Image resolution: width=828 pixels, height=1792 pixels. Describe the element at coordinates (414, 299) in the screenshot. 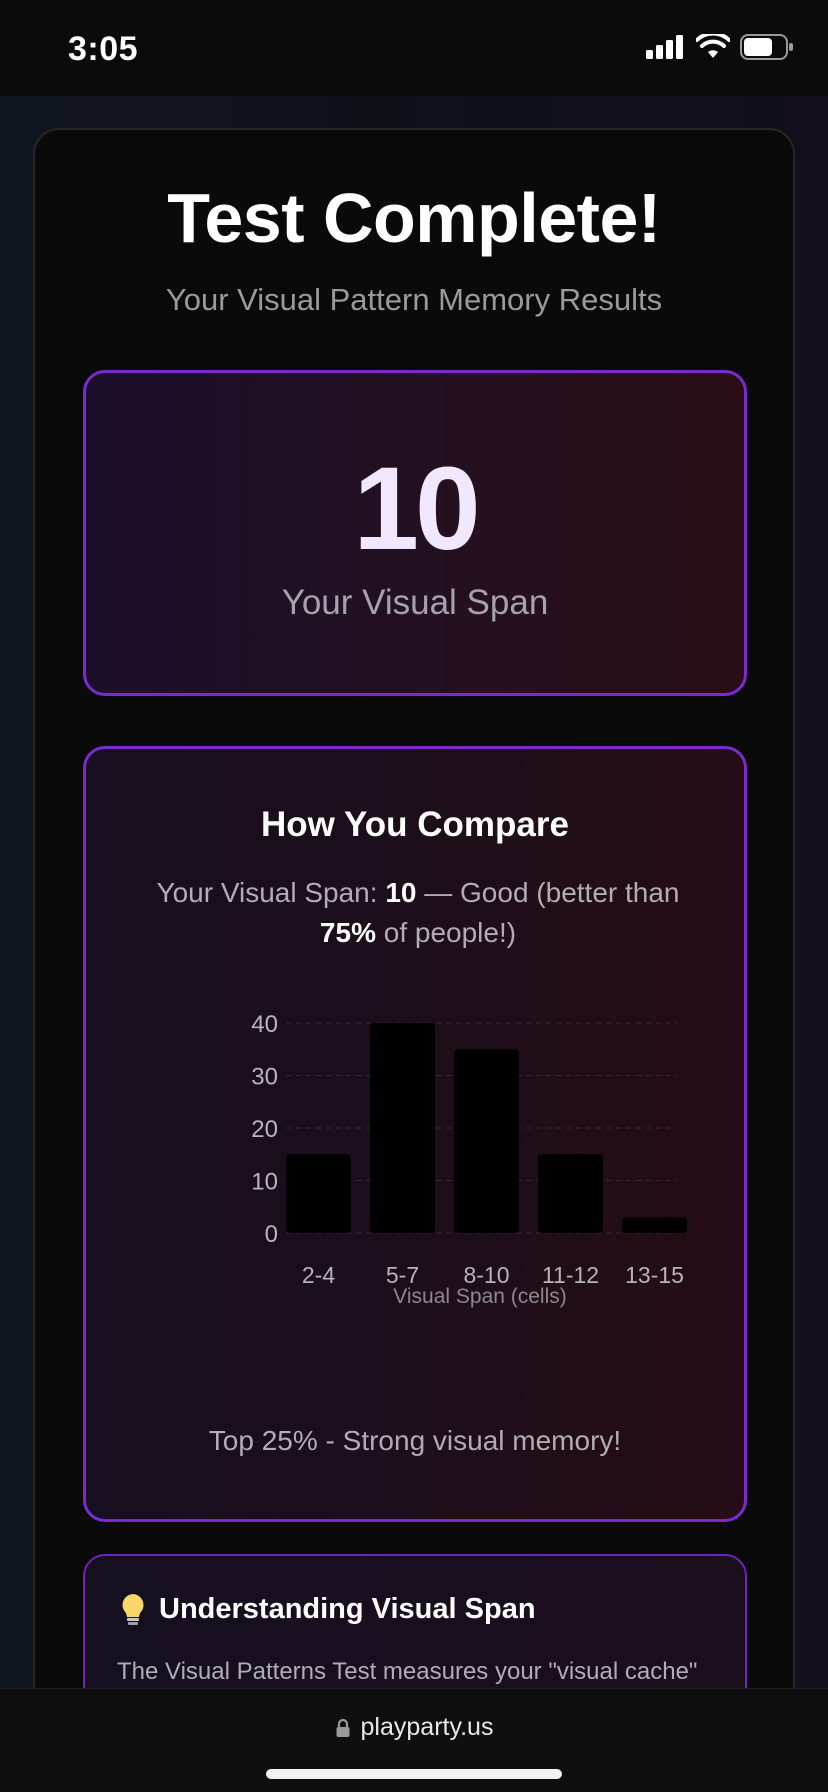

I see `page-subtitle: Your Visual Pattern Memory Results` at that location.